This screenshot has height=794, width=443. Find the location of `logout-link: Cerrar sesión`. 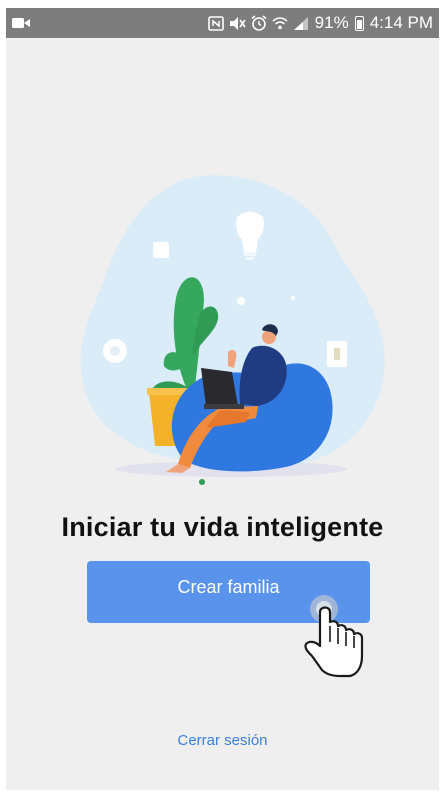

logout-link: Cerrar sesión is located at coordinates (222, 740).